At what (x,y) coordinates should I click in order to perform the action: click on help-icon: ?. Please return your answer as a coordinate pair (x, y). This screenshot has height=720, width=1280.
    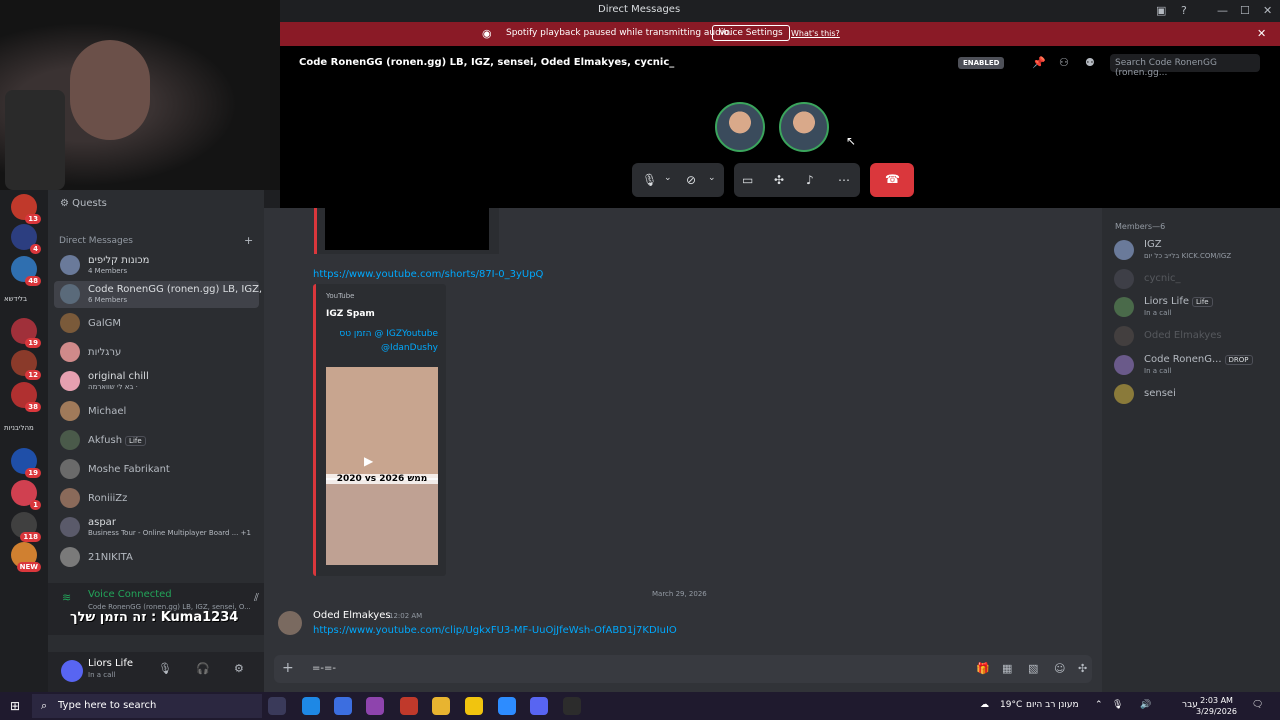
    Looking at the image, I should click on (1184, 10).